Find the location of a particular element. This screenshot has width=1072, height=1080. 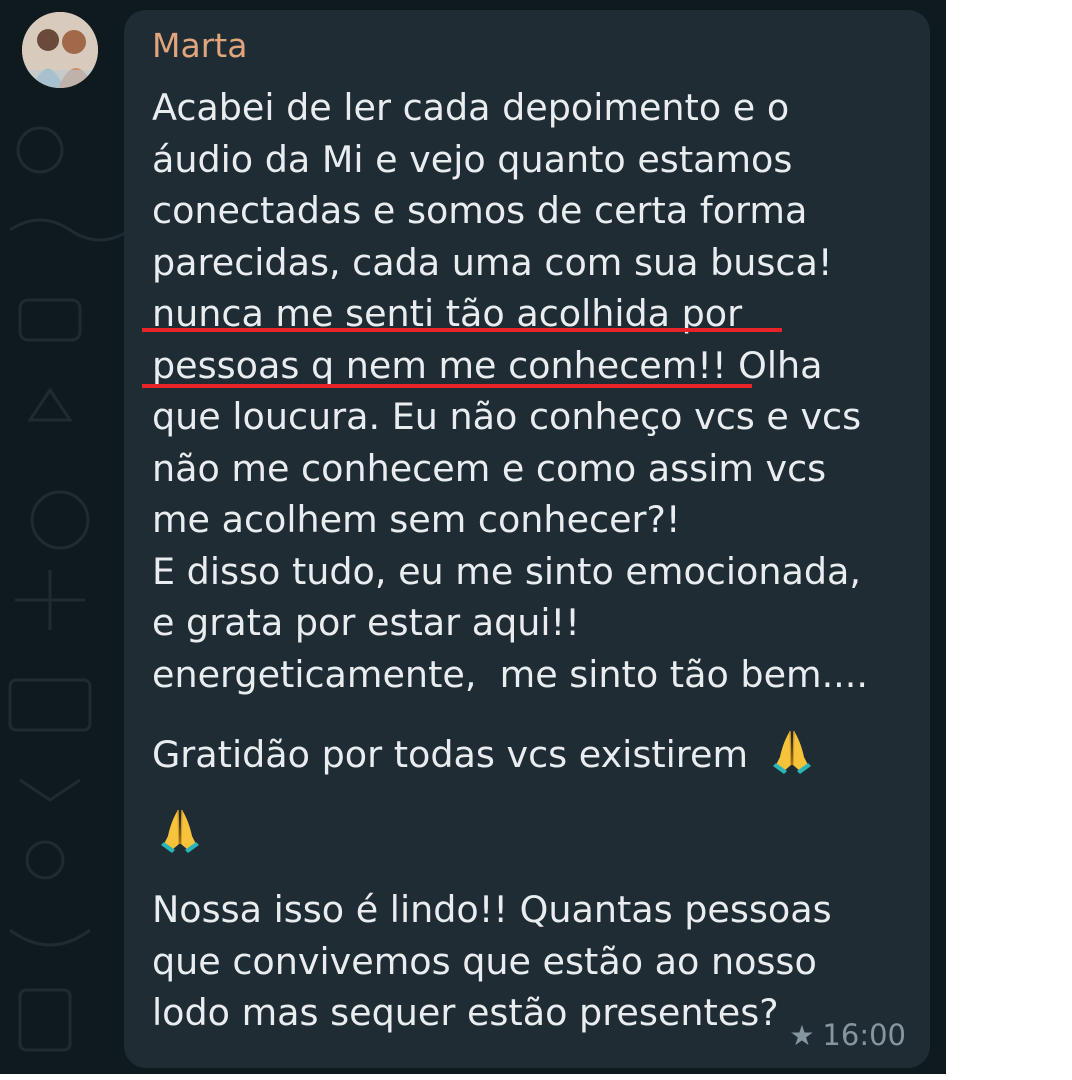

message-line: e grata por estar aqui!! is located at coordinates (366, 622).